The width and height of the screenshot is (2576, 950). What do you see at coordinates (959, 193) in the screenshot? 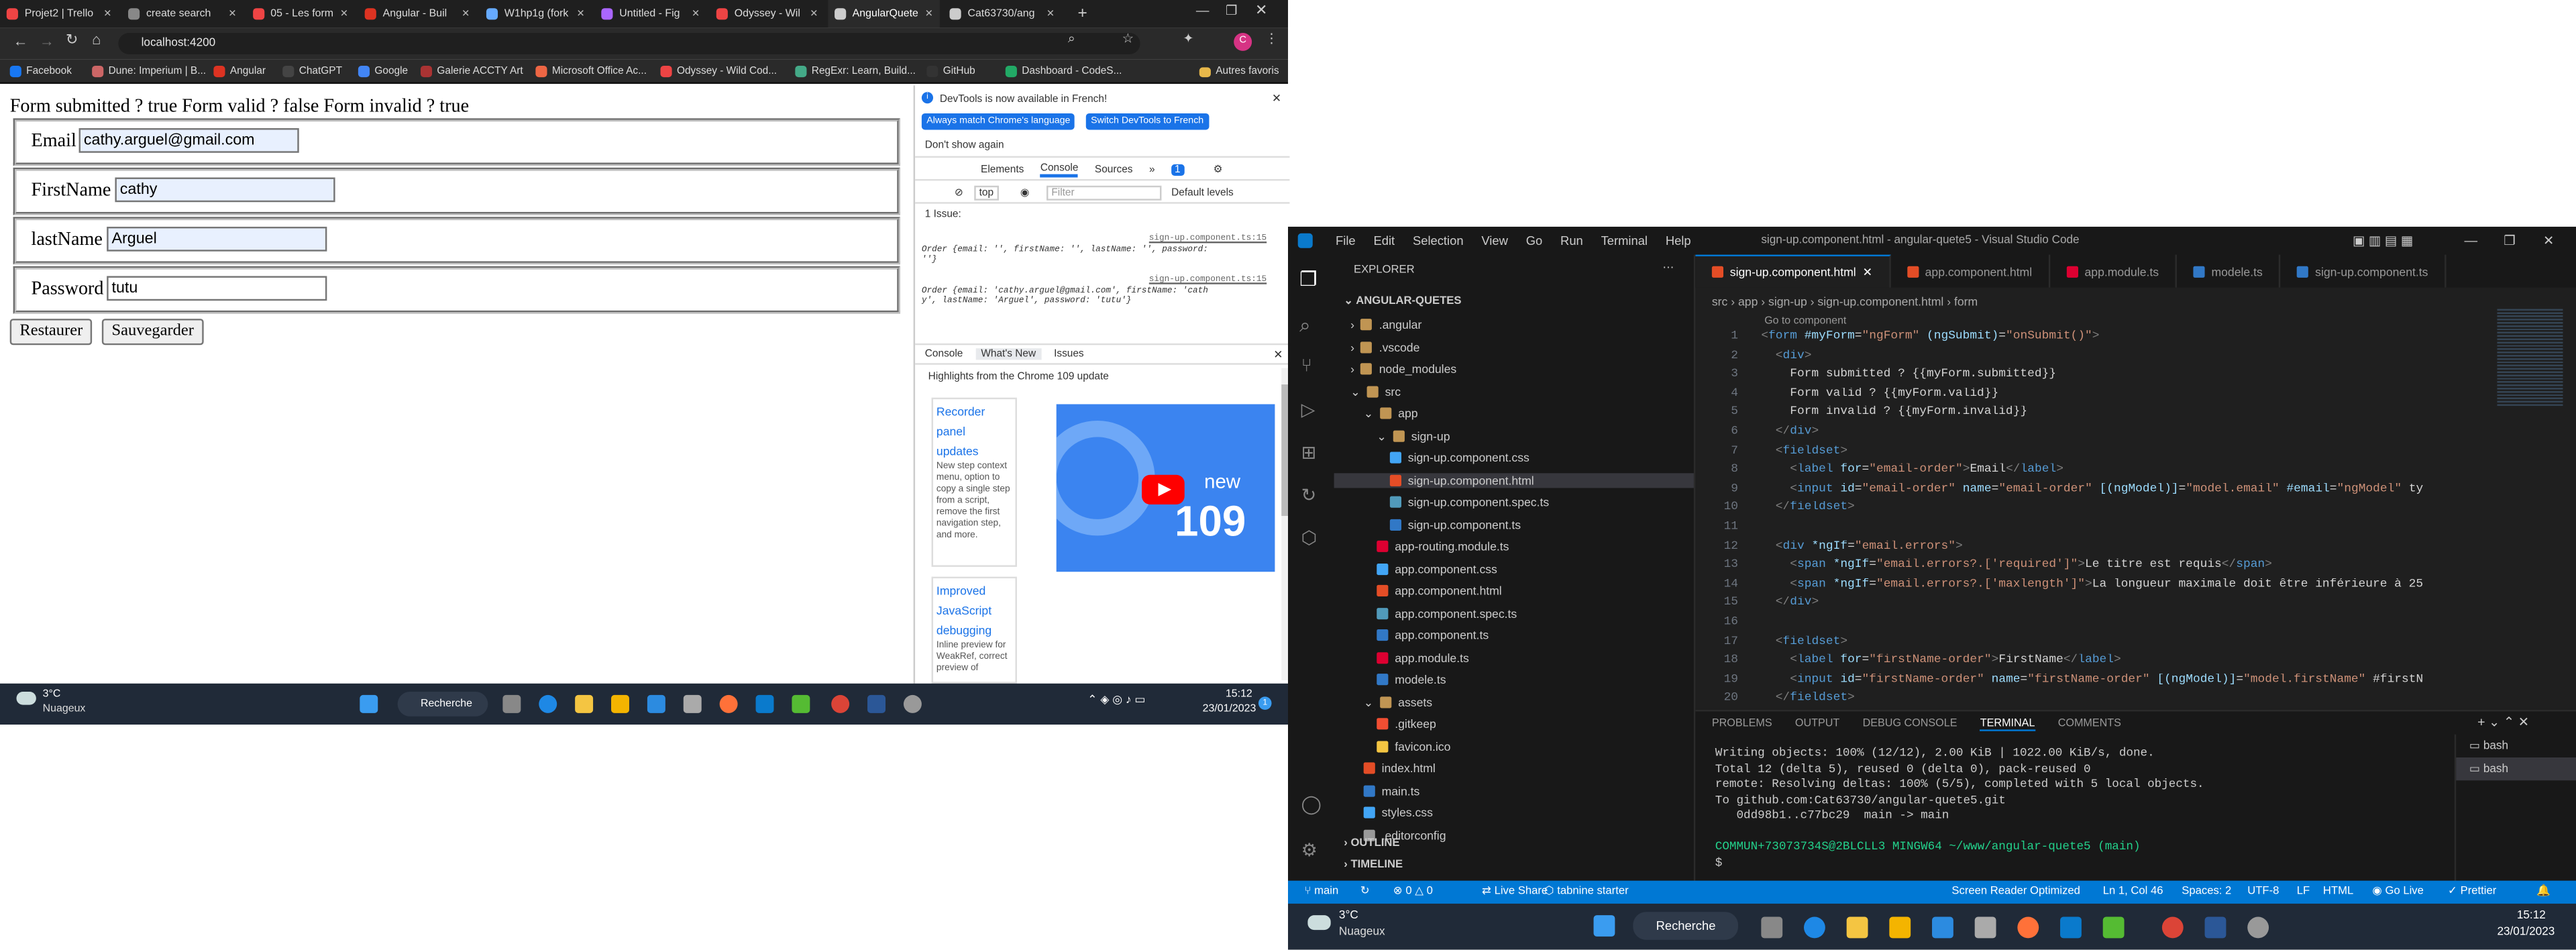
I see `clear-console-icon: ⊘` at bounding box center [959, 193].